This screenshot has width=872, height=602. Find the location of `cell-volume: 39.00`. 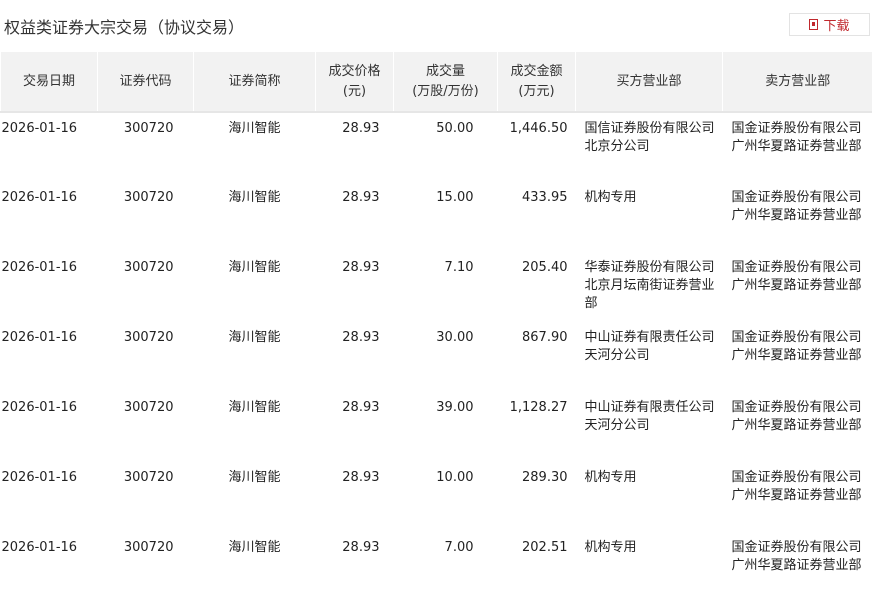

cell-volume: 39.00 is located at coordinates (455, 407).